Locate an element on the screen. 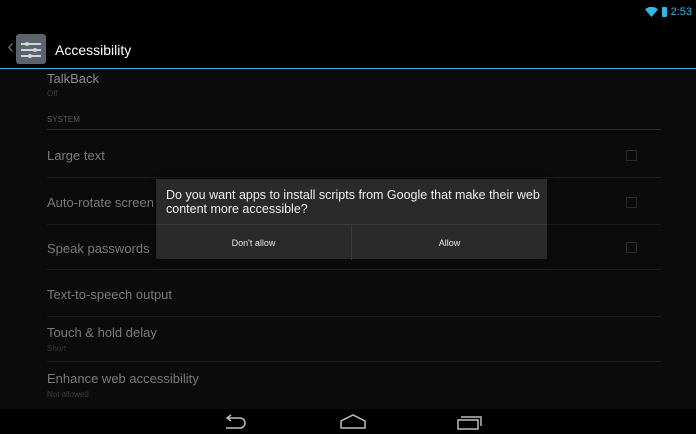 The height and width of the screenshot is (434, 696). settings-app-icon is located at coordinates (31, 49).